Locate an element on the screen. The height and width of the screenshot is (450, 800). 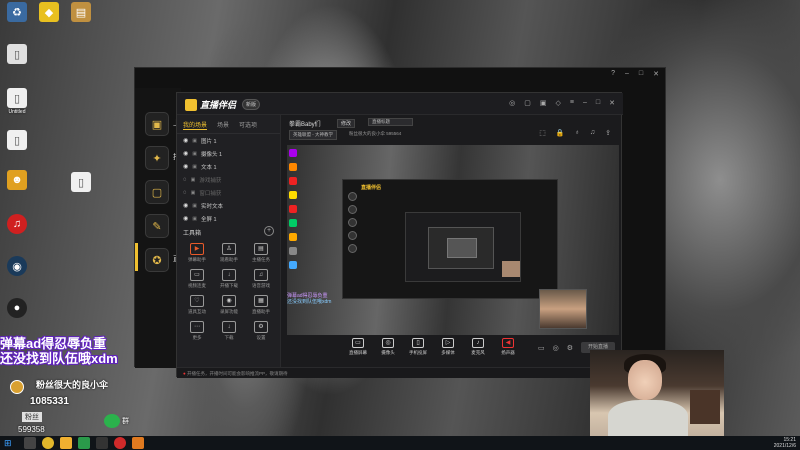
camera-button: ◎ 摄像头 is located at coordinates (388, 347).